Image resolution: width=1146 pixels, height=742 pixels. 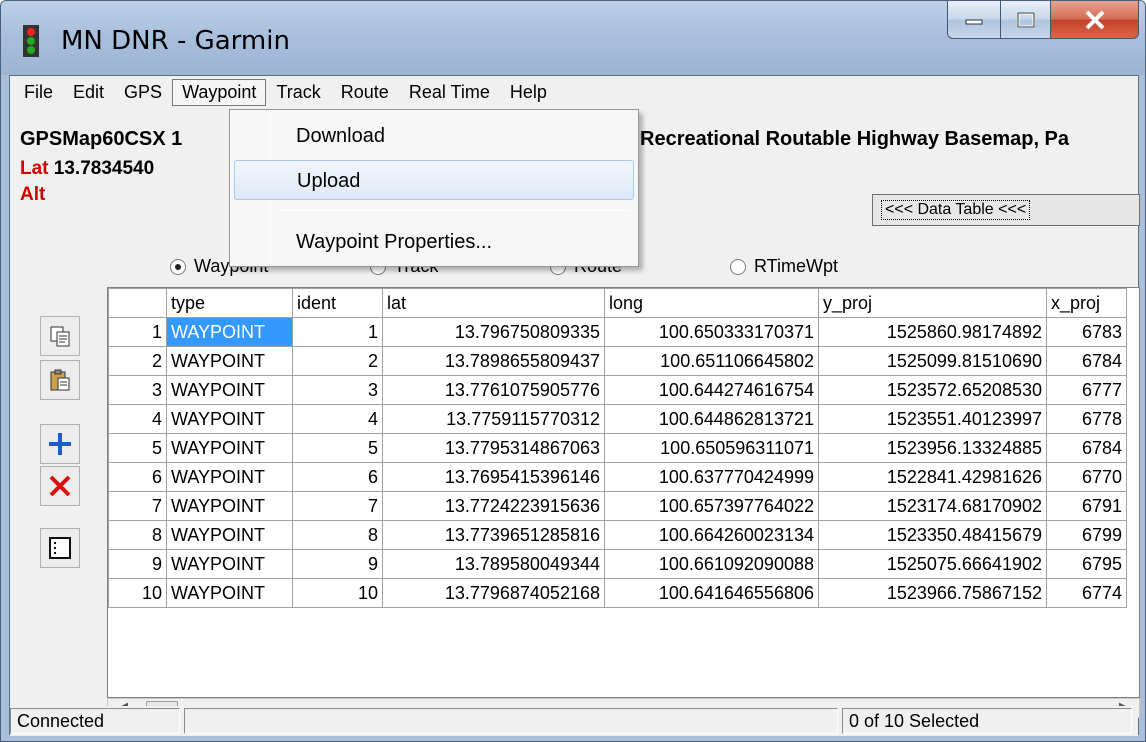 What do you see at coordinates (932, 564) in the screenshot?
I see `cell-y-proj: 1525075.66641902` at bounding box center [932, 564].